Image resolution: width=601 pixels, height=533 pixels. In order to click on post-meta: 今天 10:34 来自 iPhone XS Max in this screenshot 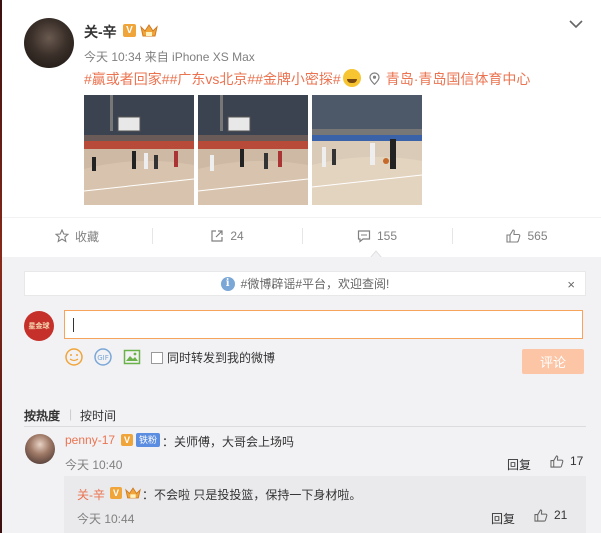, I will do `click(169, 57)`.